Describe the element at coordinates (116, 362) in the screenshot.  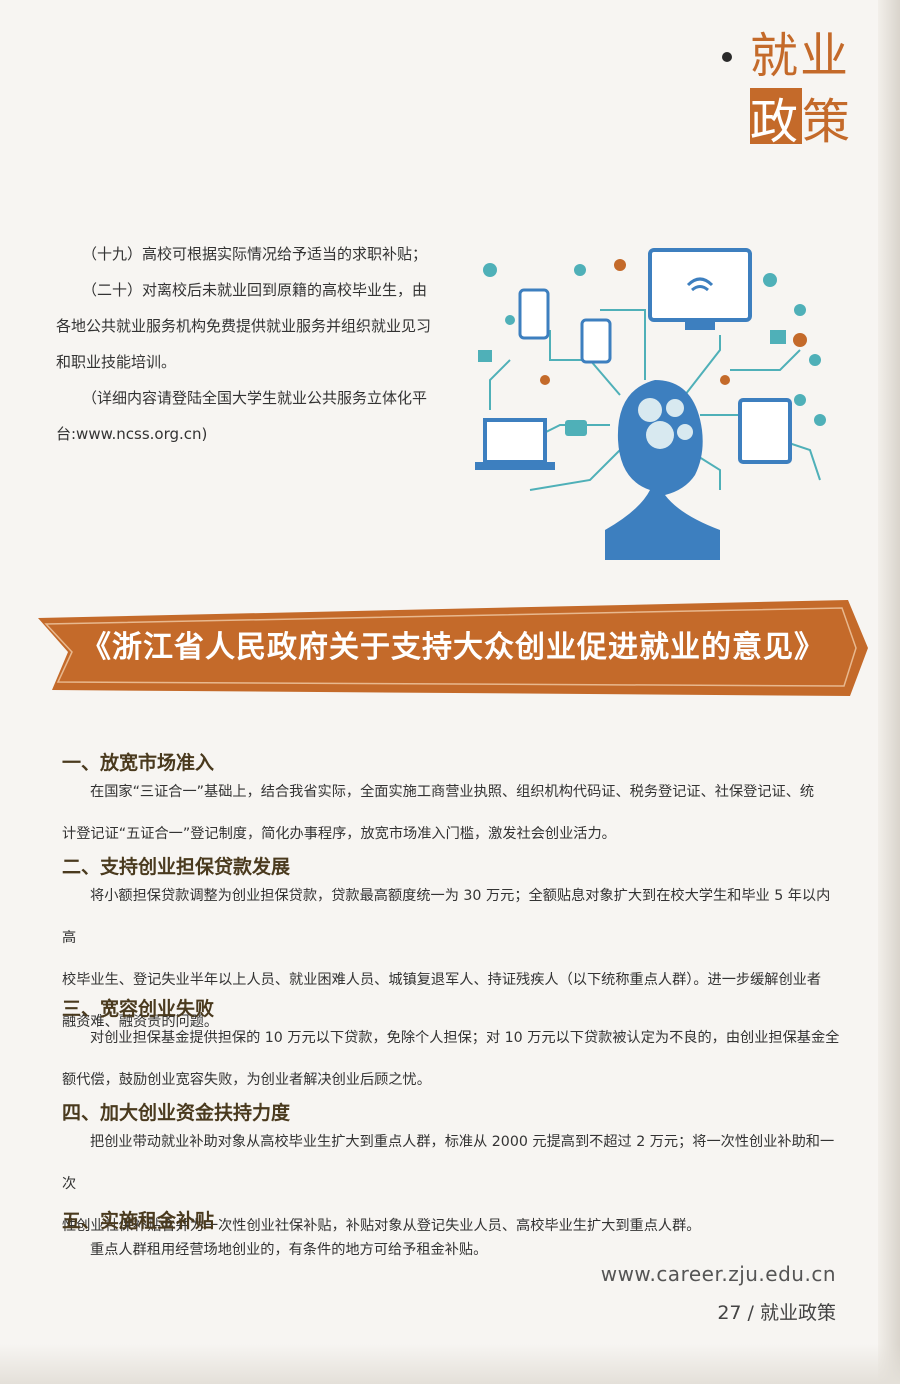
I see `item-20-line3: 和职业技能培训。` at that location.